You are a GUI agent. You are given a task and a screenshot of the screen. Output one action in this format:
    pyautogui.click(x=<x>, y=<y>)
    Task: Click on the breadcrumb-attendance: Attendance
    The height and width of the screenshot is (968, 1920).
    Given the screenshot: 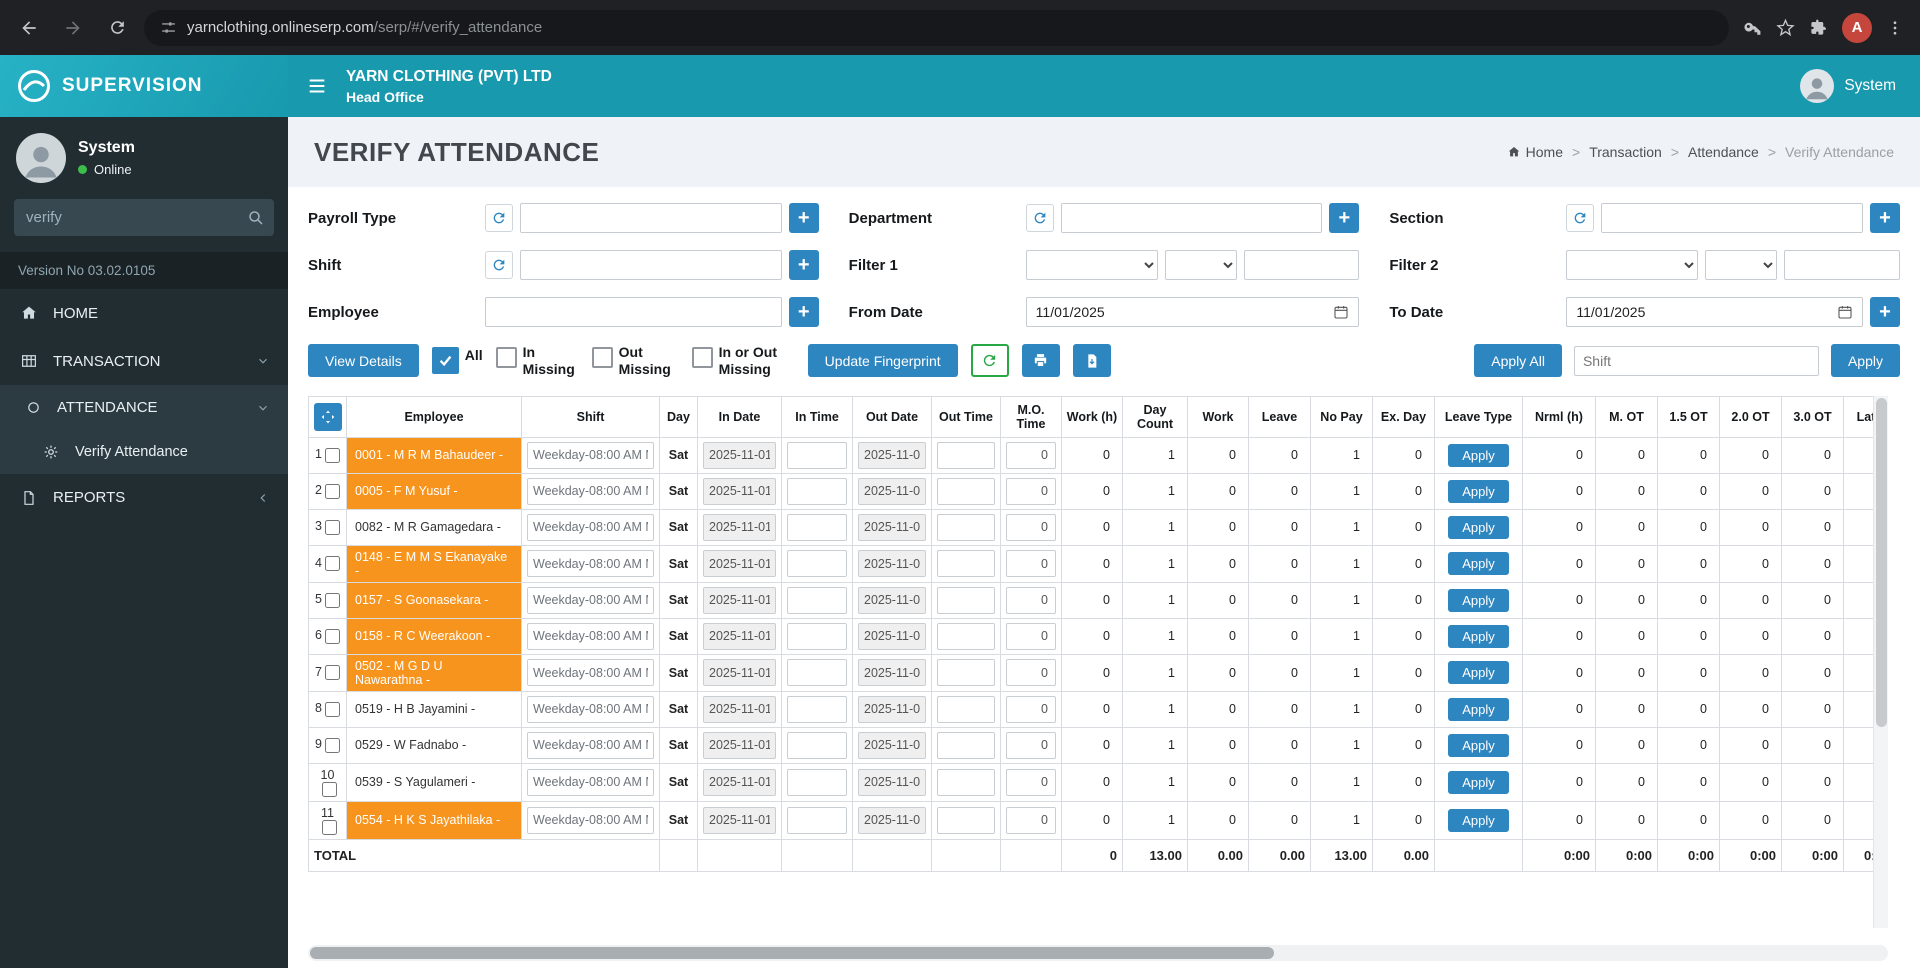 What is the action you would take?
    pyautogui.click(x=1723, y=152)
    